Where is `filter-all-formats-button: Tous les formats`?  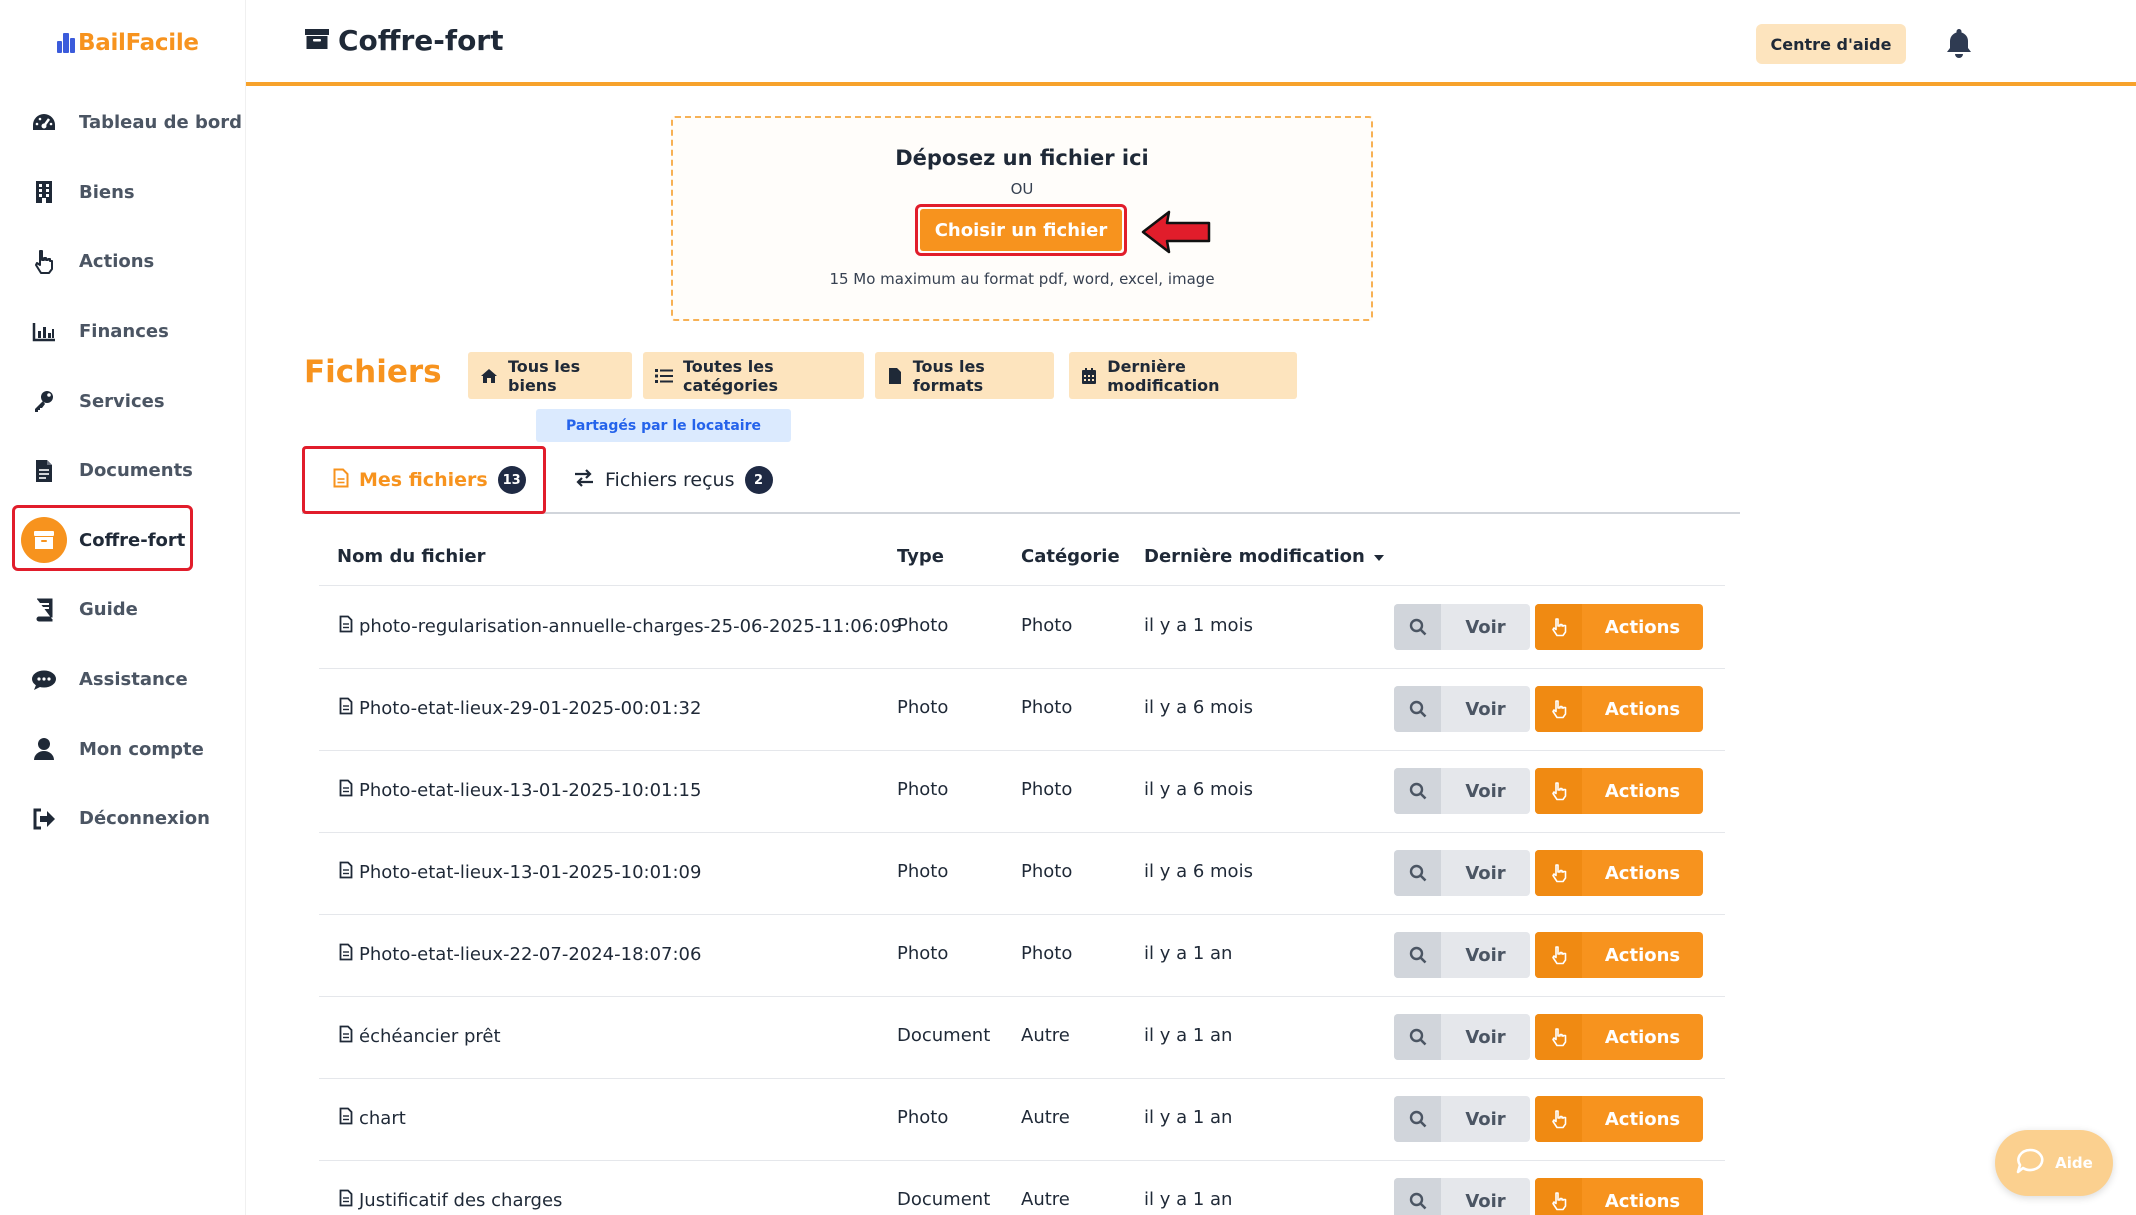
filter-all-formats-button: Tous les formats is located at coordinates (964, 375).